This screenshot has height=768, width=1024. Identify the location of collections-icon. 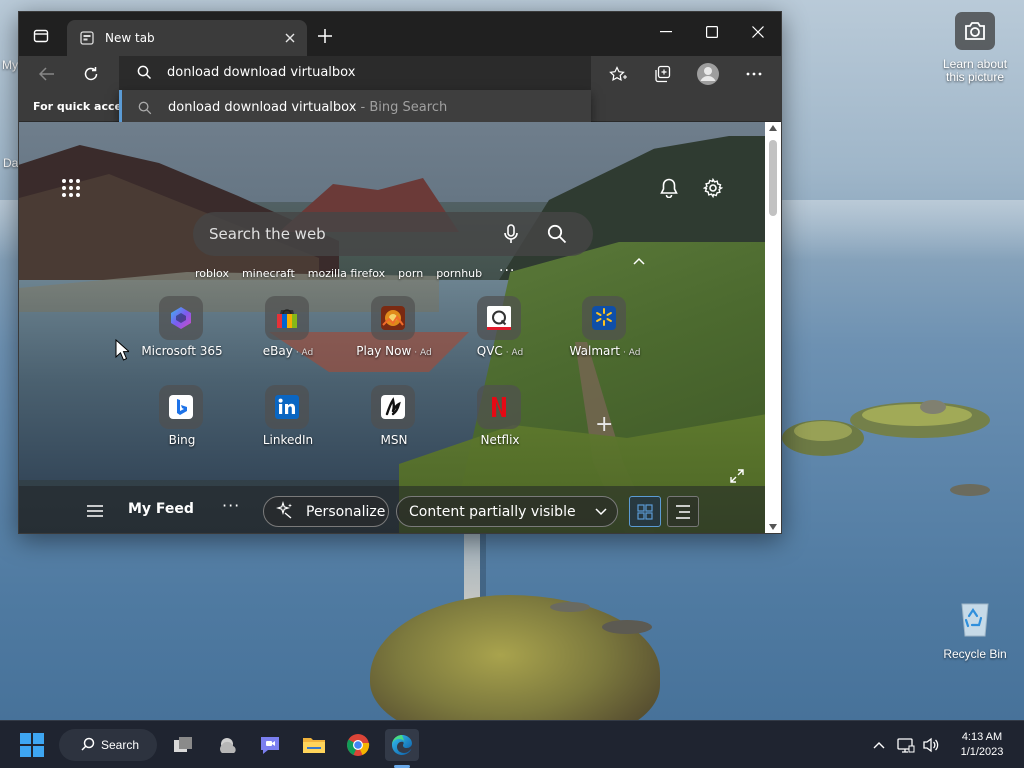
(663, 74).